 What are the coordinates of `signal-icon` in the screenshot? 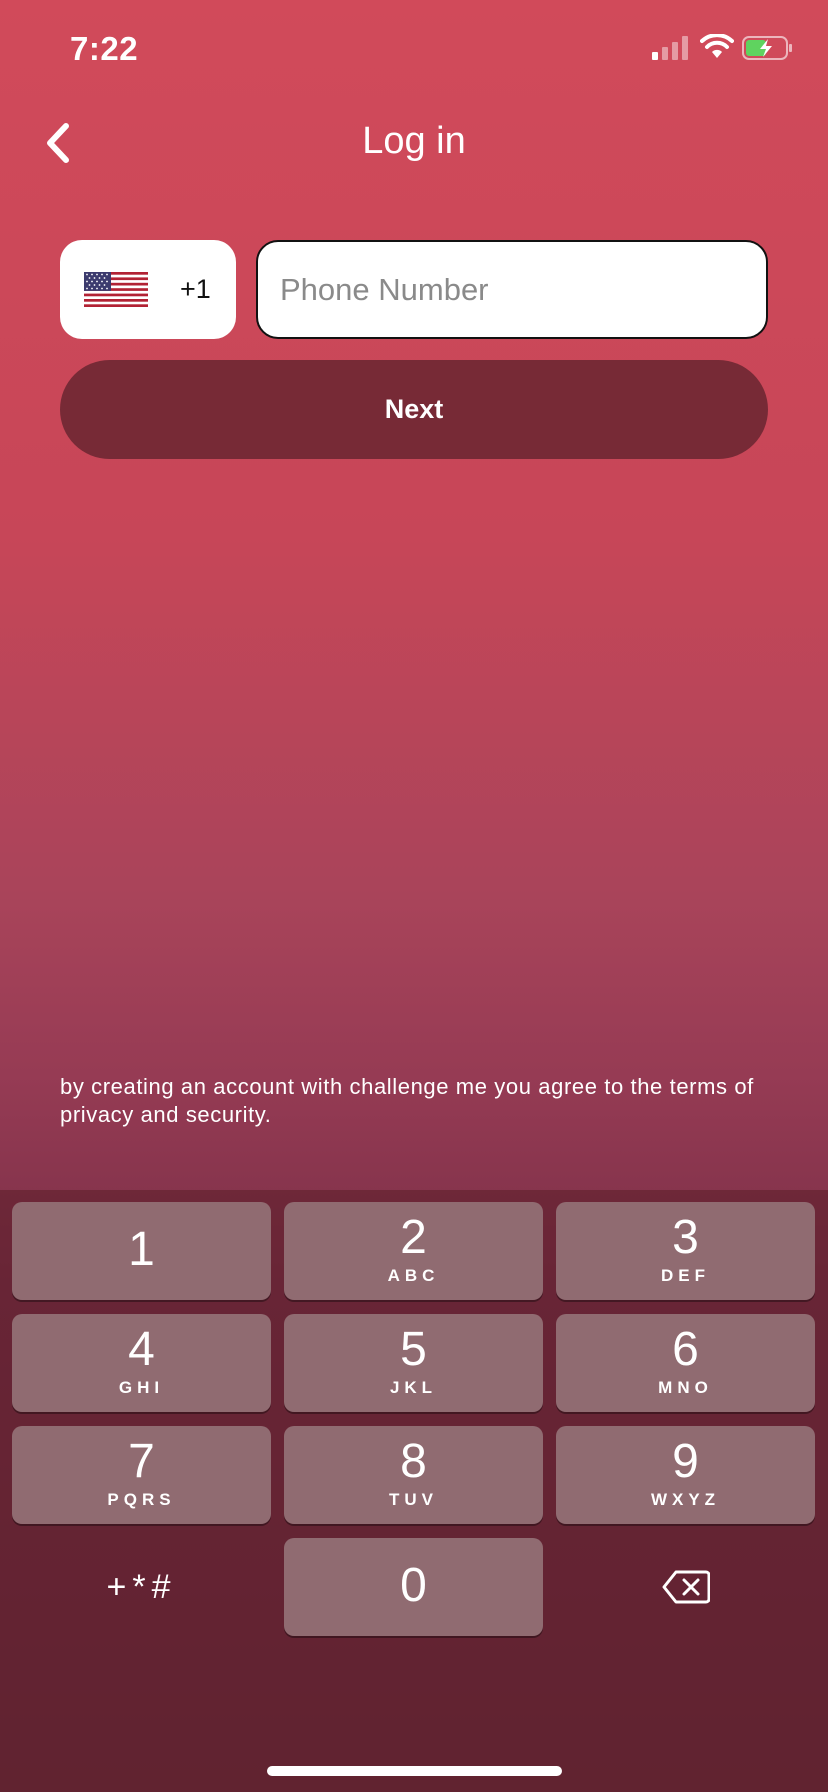 It's located at (670, 48).